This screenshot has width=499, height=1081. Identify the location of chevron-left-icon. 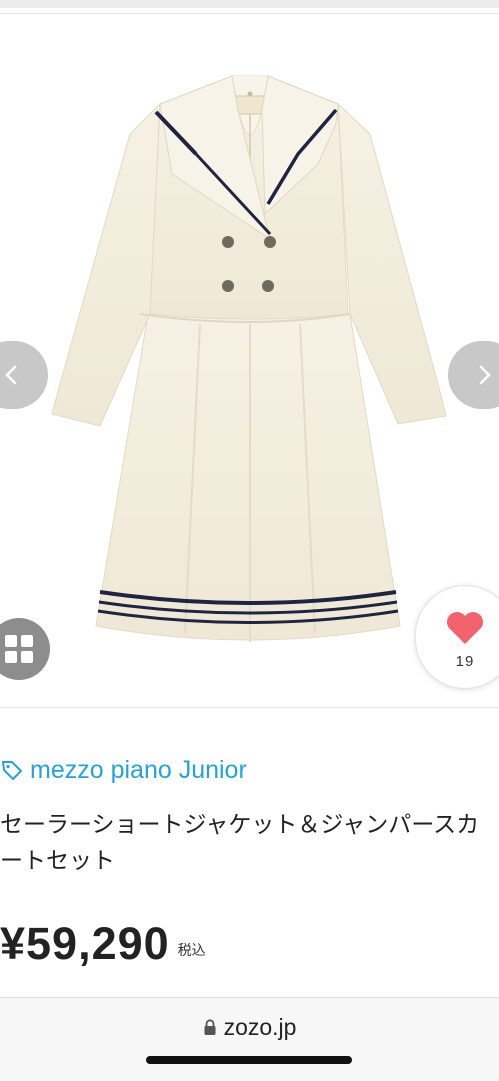
(11, 375).